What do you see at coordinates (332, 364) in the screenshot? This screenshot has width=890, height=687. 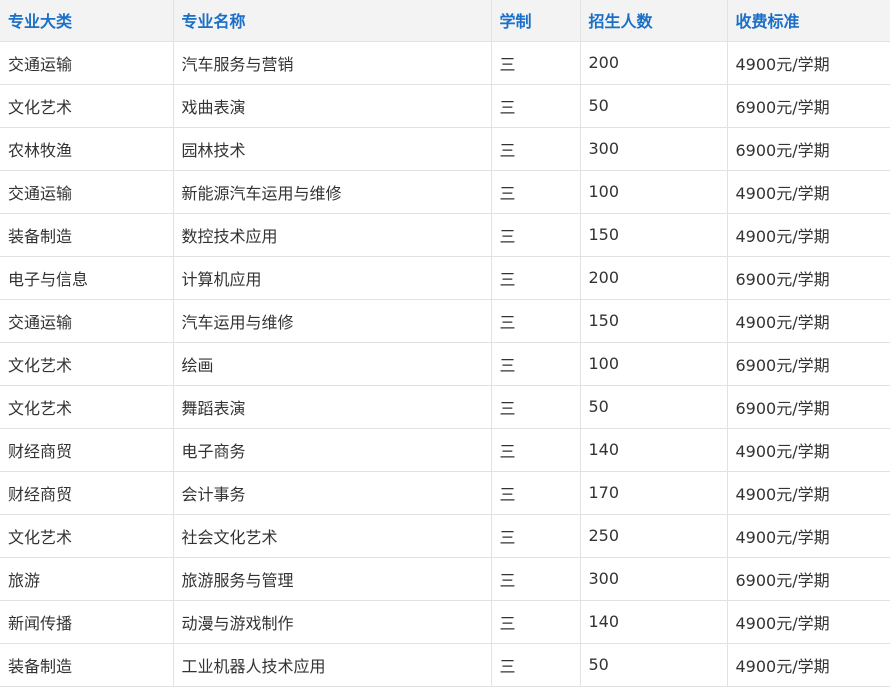 I see `cell-major: 绘画` at bounding box center [332, 364].